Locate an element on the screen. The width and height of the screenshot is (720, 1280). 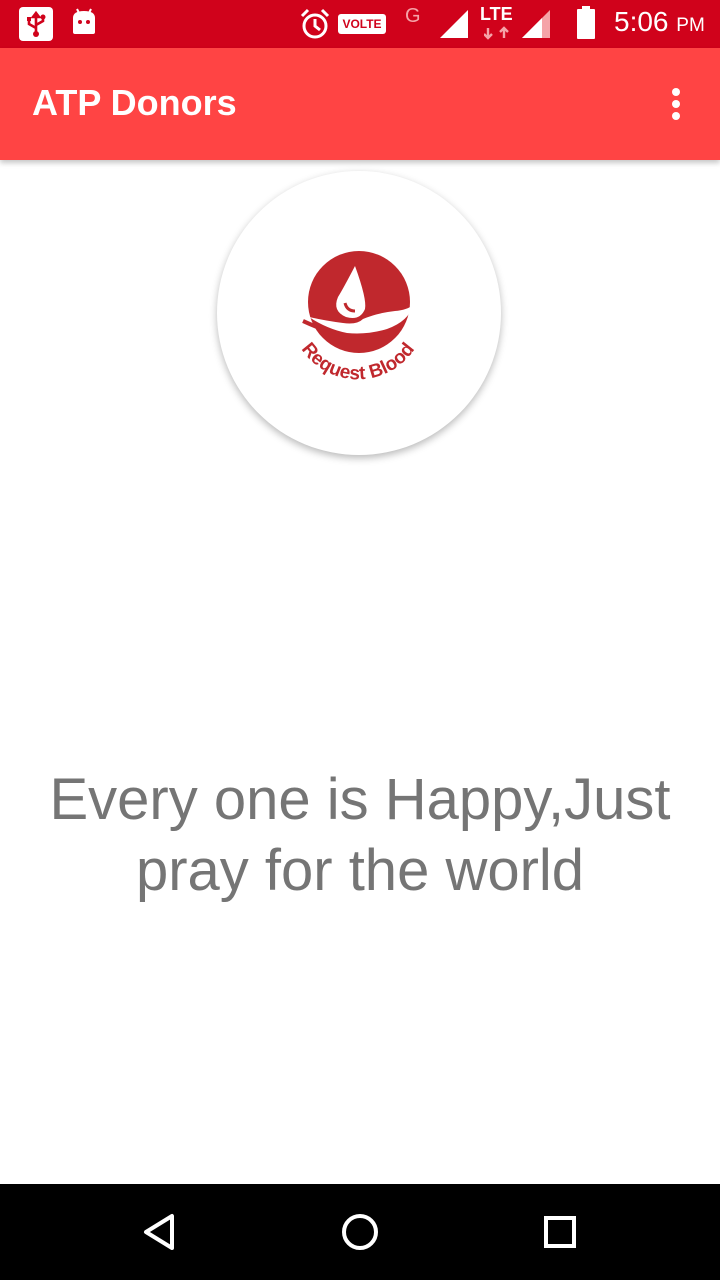
data-arrows-icon is located at coordinates (498, 35).